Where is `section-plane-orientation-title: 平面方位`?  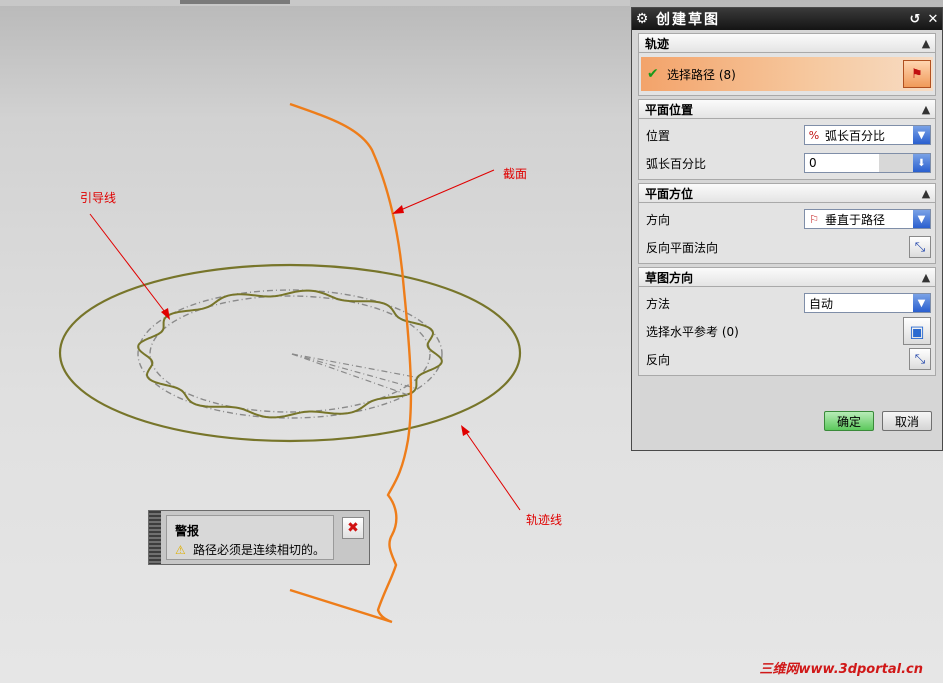 section-plane-orientation-title: 平面方位 is located at coordinates (669, 193).